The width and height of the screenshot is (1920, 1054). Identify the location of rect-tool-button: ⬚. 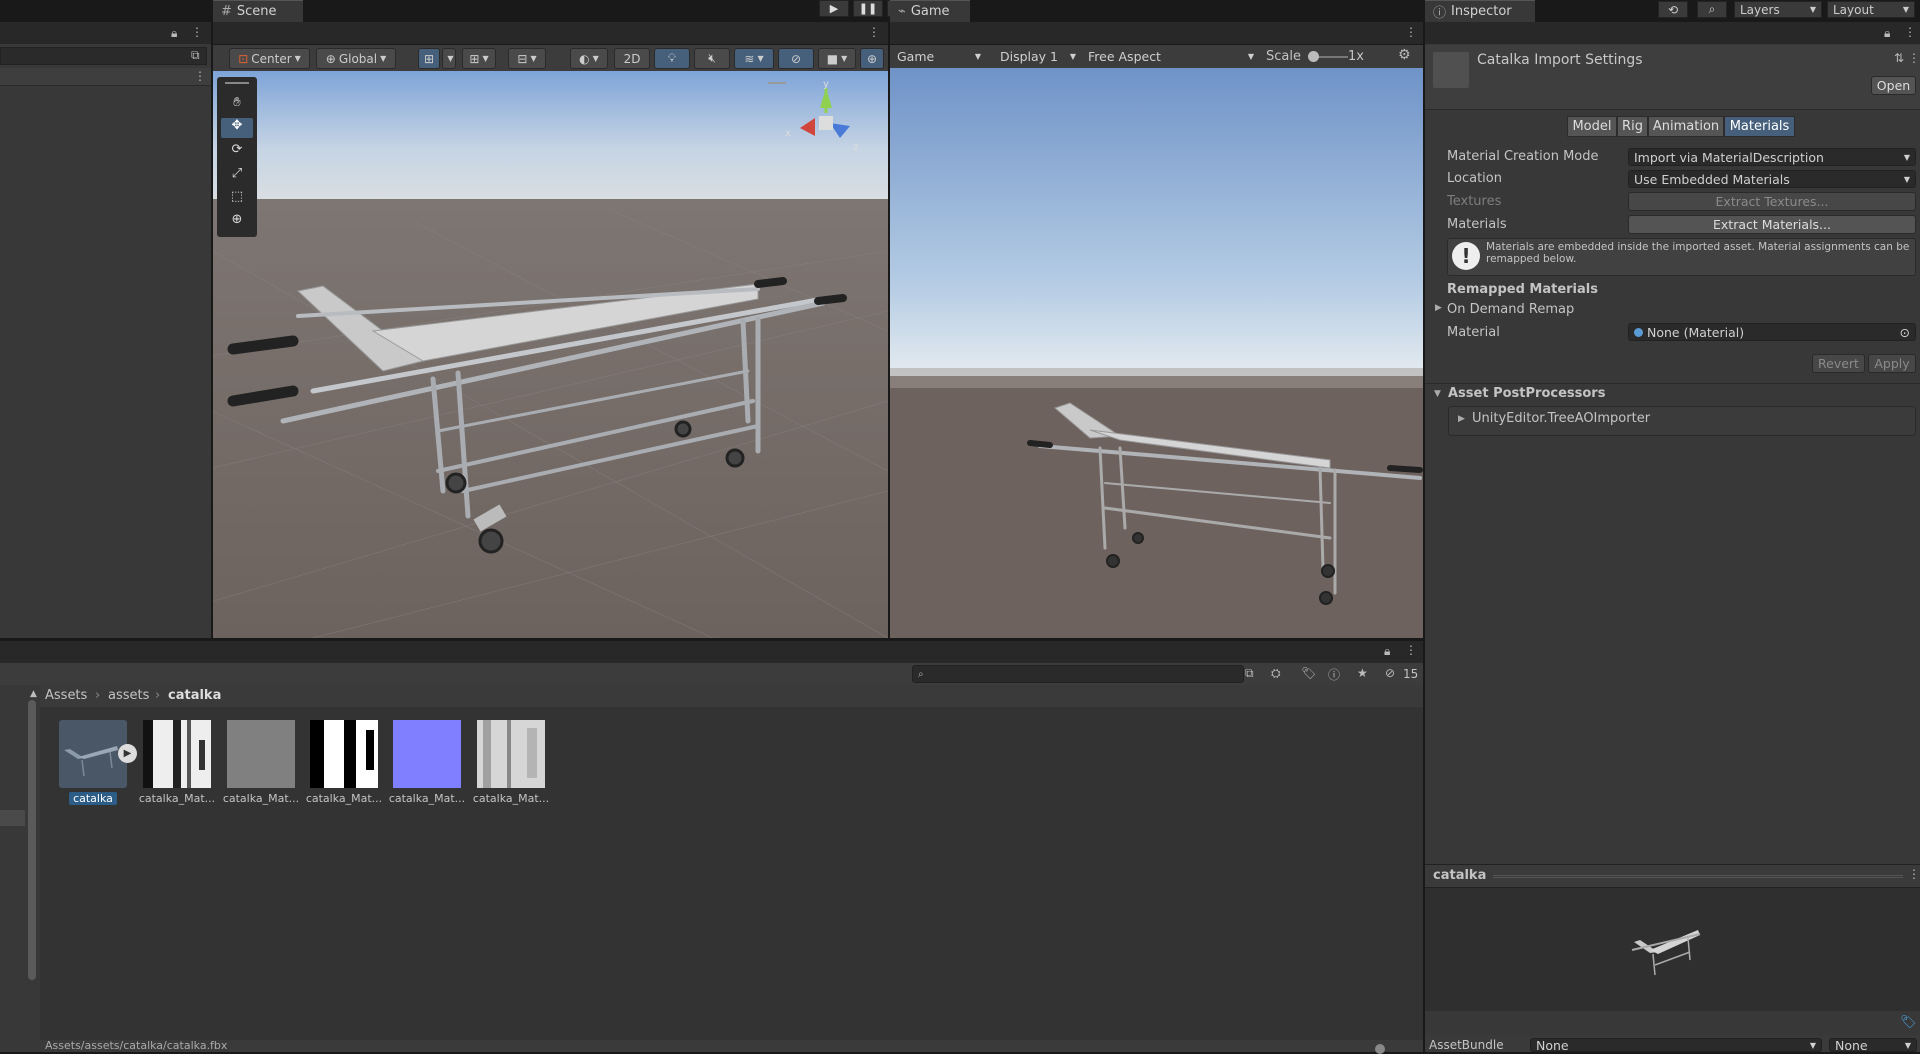
(237, 199).